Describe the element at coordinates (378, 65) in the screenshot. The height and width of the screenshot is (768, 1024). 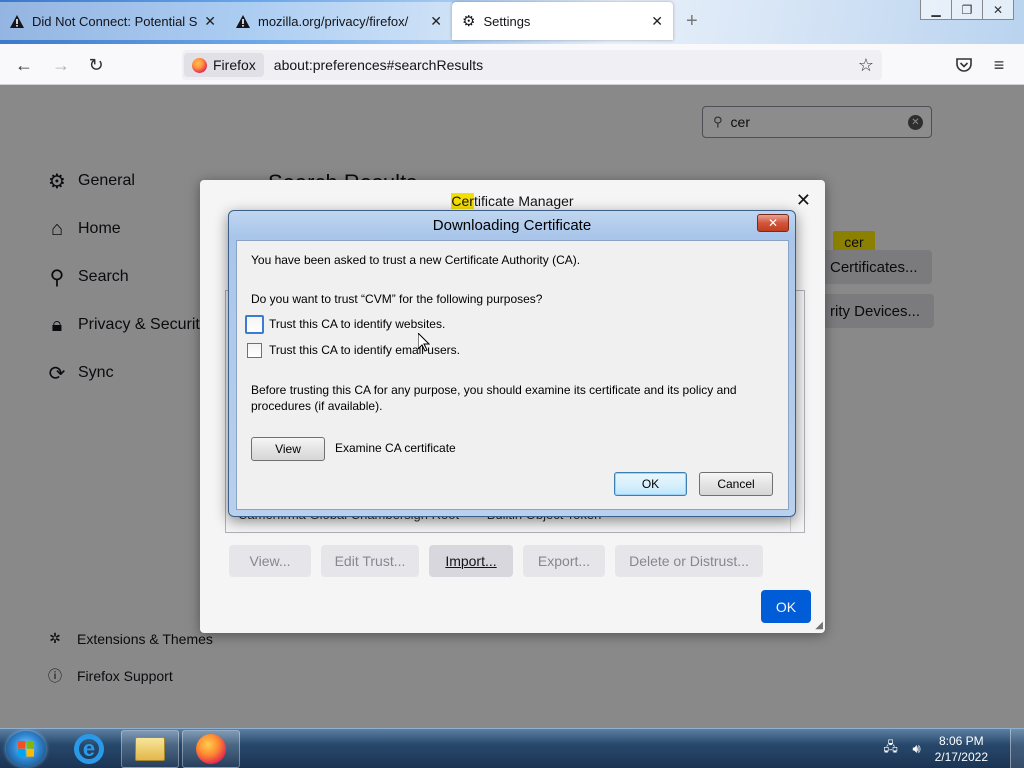
I see `url-text: about:preferences#searchResults` at that location.